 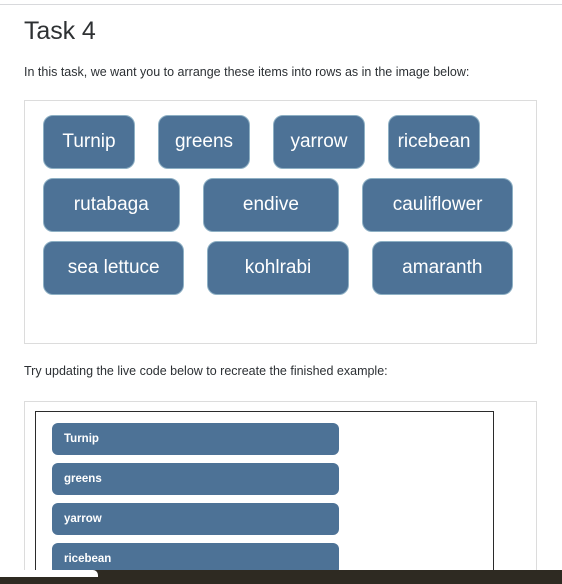 I want to click on example-item: Turnip, so click(x=89, y=141).